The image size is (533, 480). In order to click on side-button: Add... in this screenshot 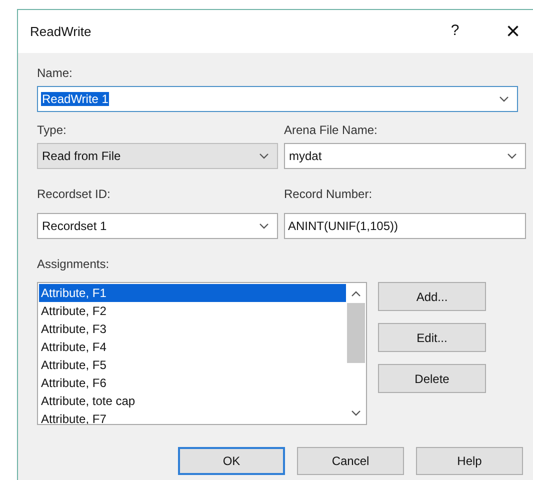, I will do `click(432, 296)`.